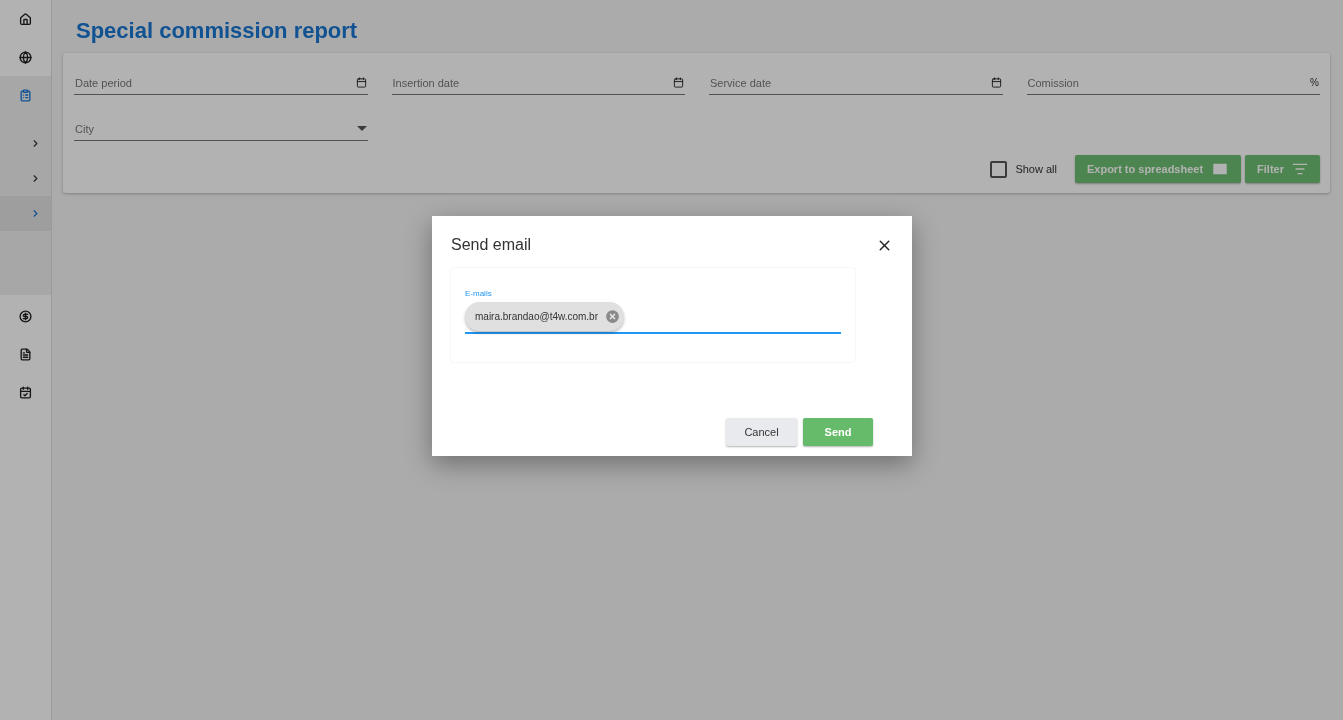 This screenshot has width=1343, height=720. What do you see at coordinates (361, 128) in the screenshot?
I see `dropdown-caret-icon` at bounding box center [361, 128].